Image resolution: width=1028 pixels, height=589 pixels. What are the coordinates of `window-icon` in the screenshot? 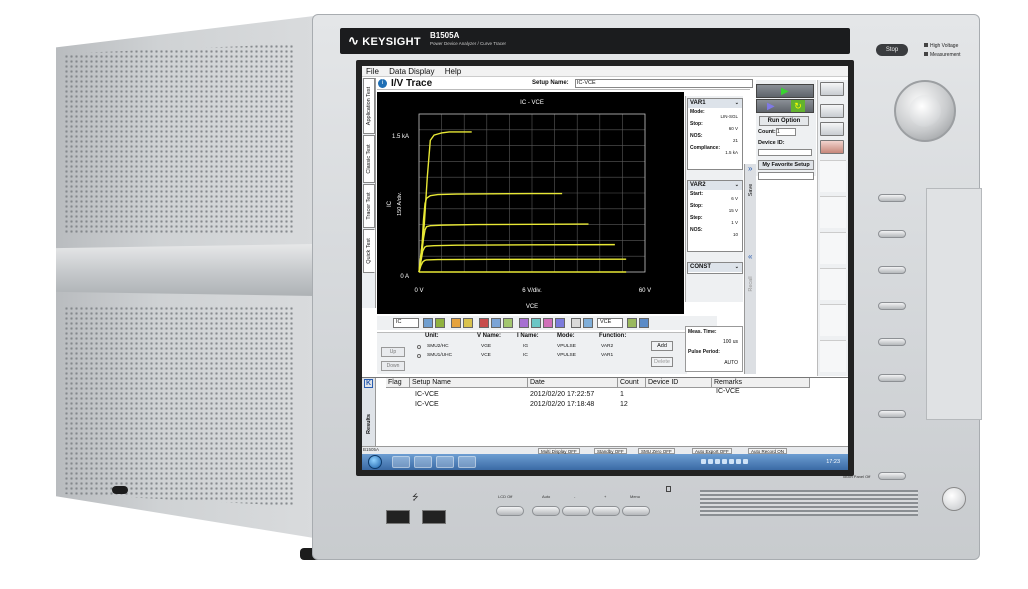 It's located at (832, 129).